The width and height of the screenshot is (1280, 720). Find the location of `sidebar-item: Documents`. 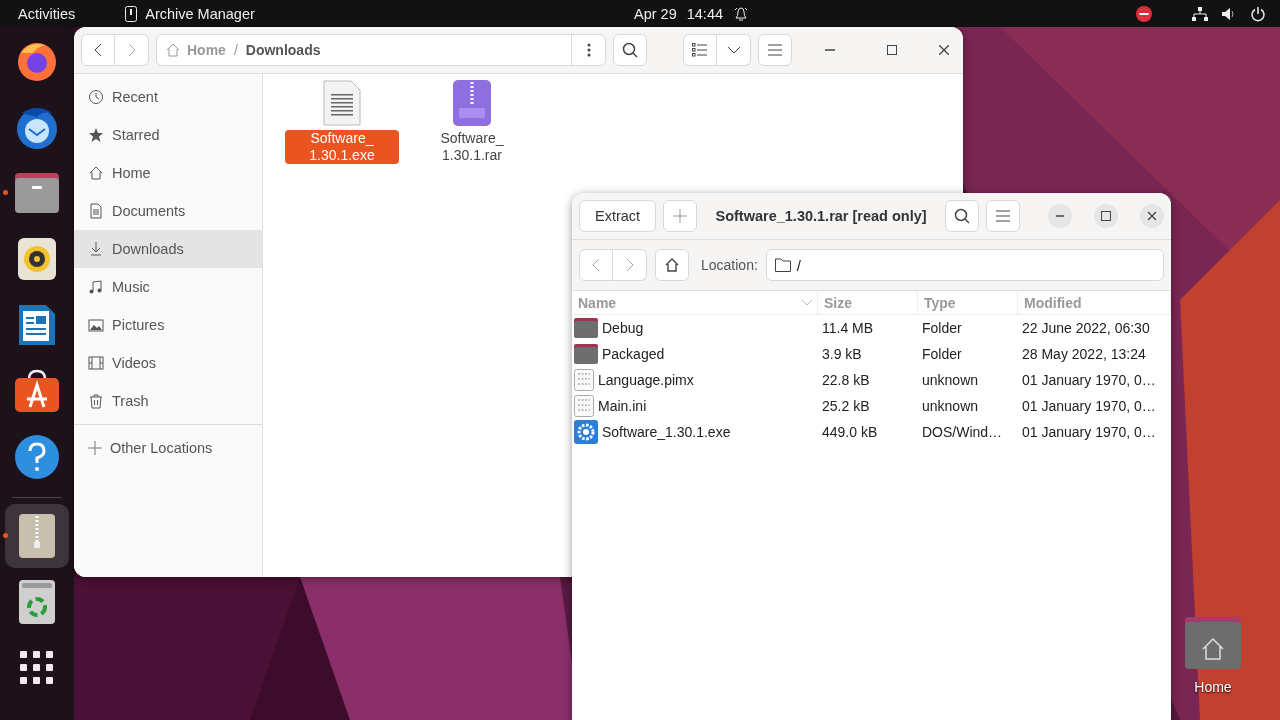

sidebar-item: Documents is located at coordinates (168, 211).